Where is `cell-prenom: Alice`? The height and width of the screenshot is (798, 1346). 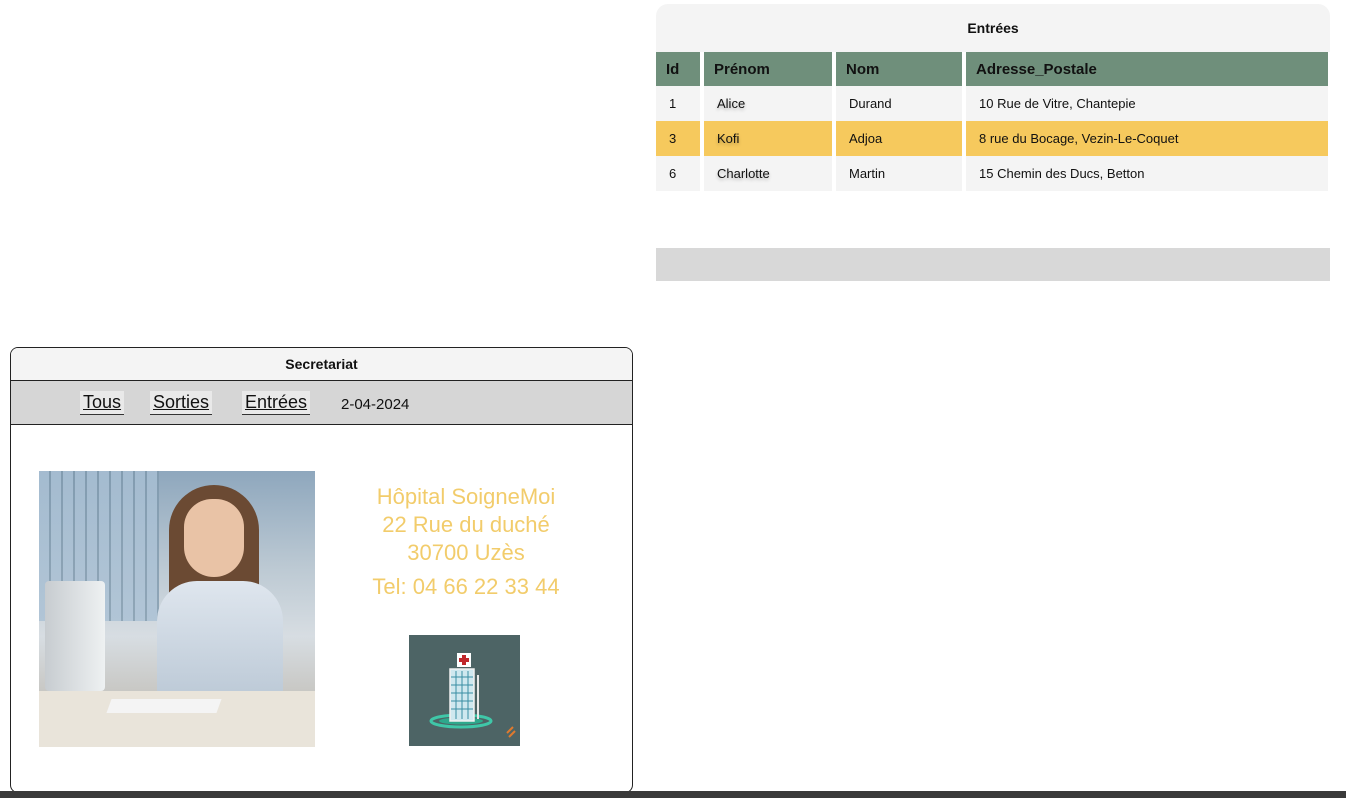 cell-prenom: Alice is located at coordinates (769, 103).